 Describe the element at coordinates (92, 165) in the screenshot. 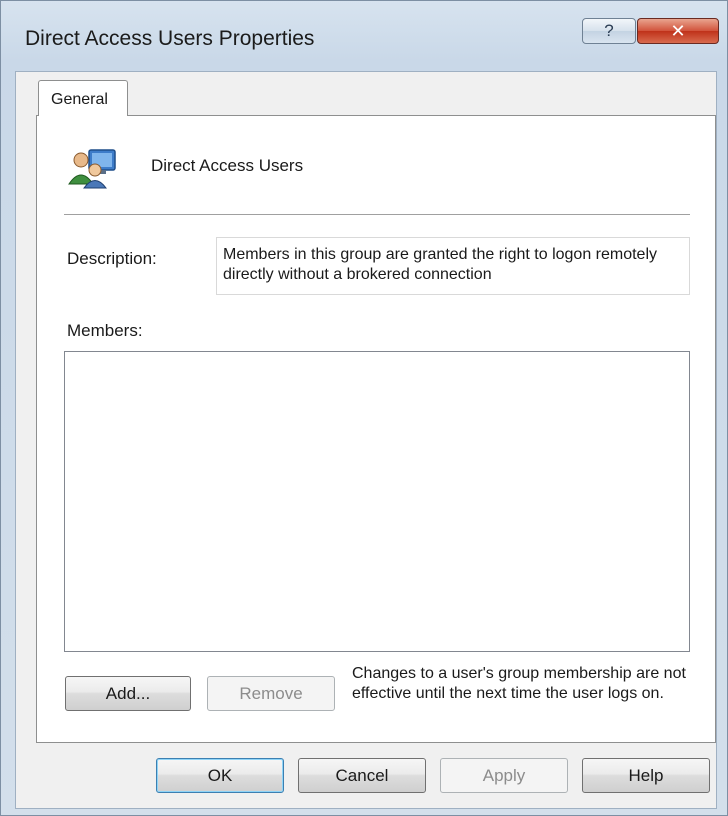

I see `users-group-icon` at that location.